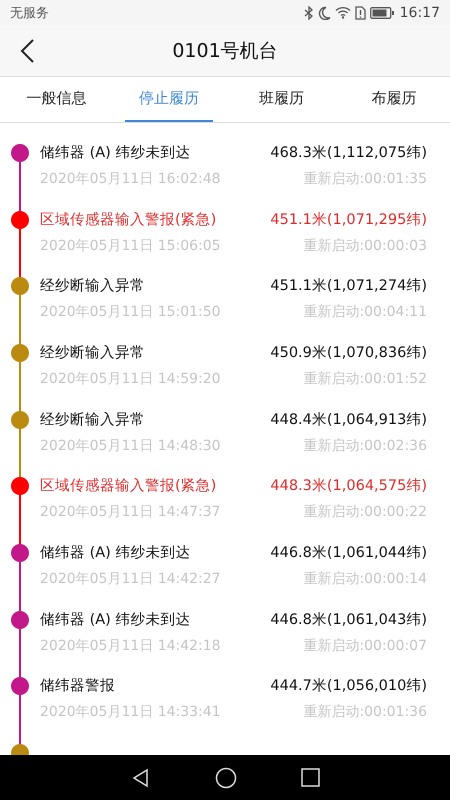 The image size is (450, 800). What do you see at coordinates (348, 286) in the screenshot?
I see `event-length: 451.1米(1,071,274纬)` at bounding box center [348, 286].